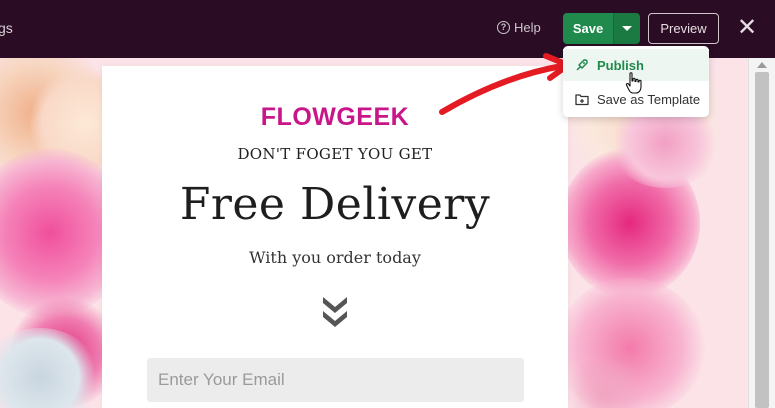 The image size is (775, 408). I want to click on save-button-group: Save, so click(601, 28).